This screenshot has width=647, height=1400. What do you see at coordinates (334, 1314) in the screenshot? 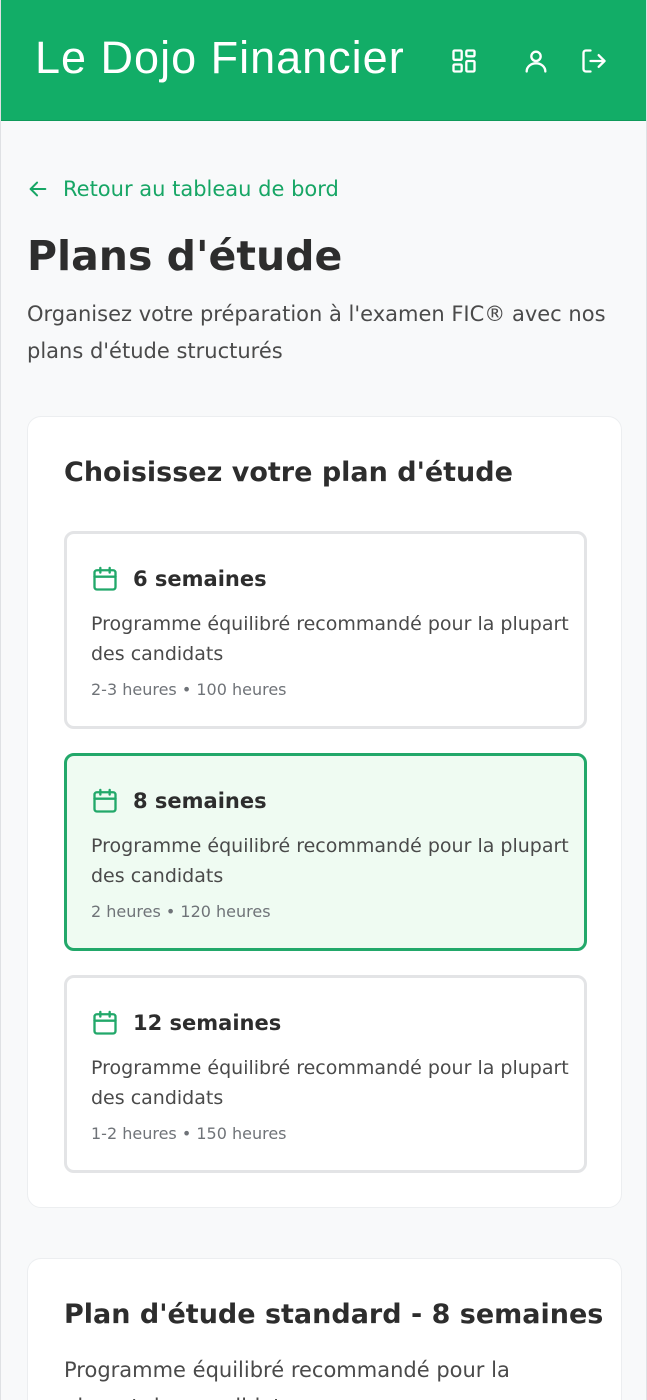
I see `selected-plan-title: Plan d'étude standard - 8 semaines` at bounding box center [334, 1314].